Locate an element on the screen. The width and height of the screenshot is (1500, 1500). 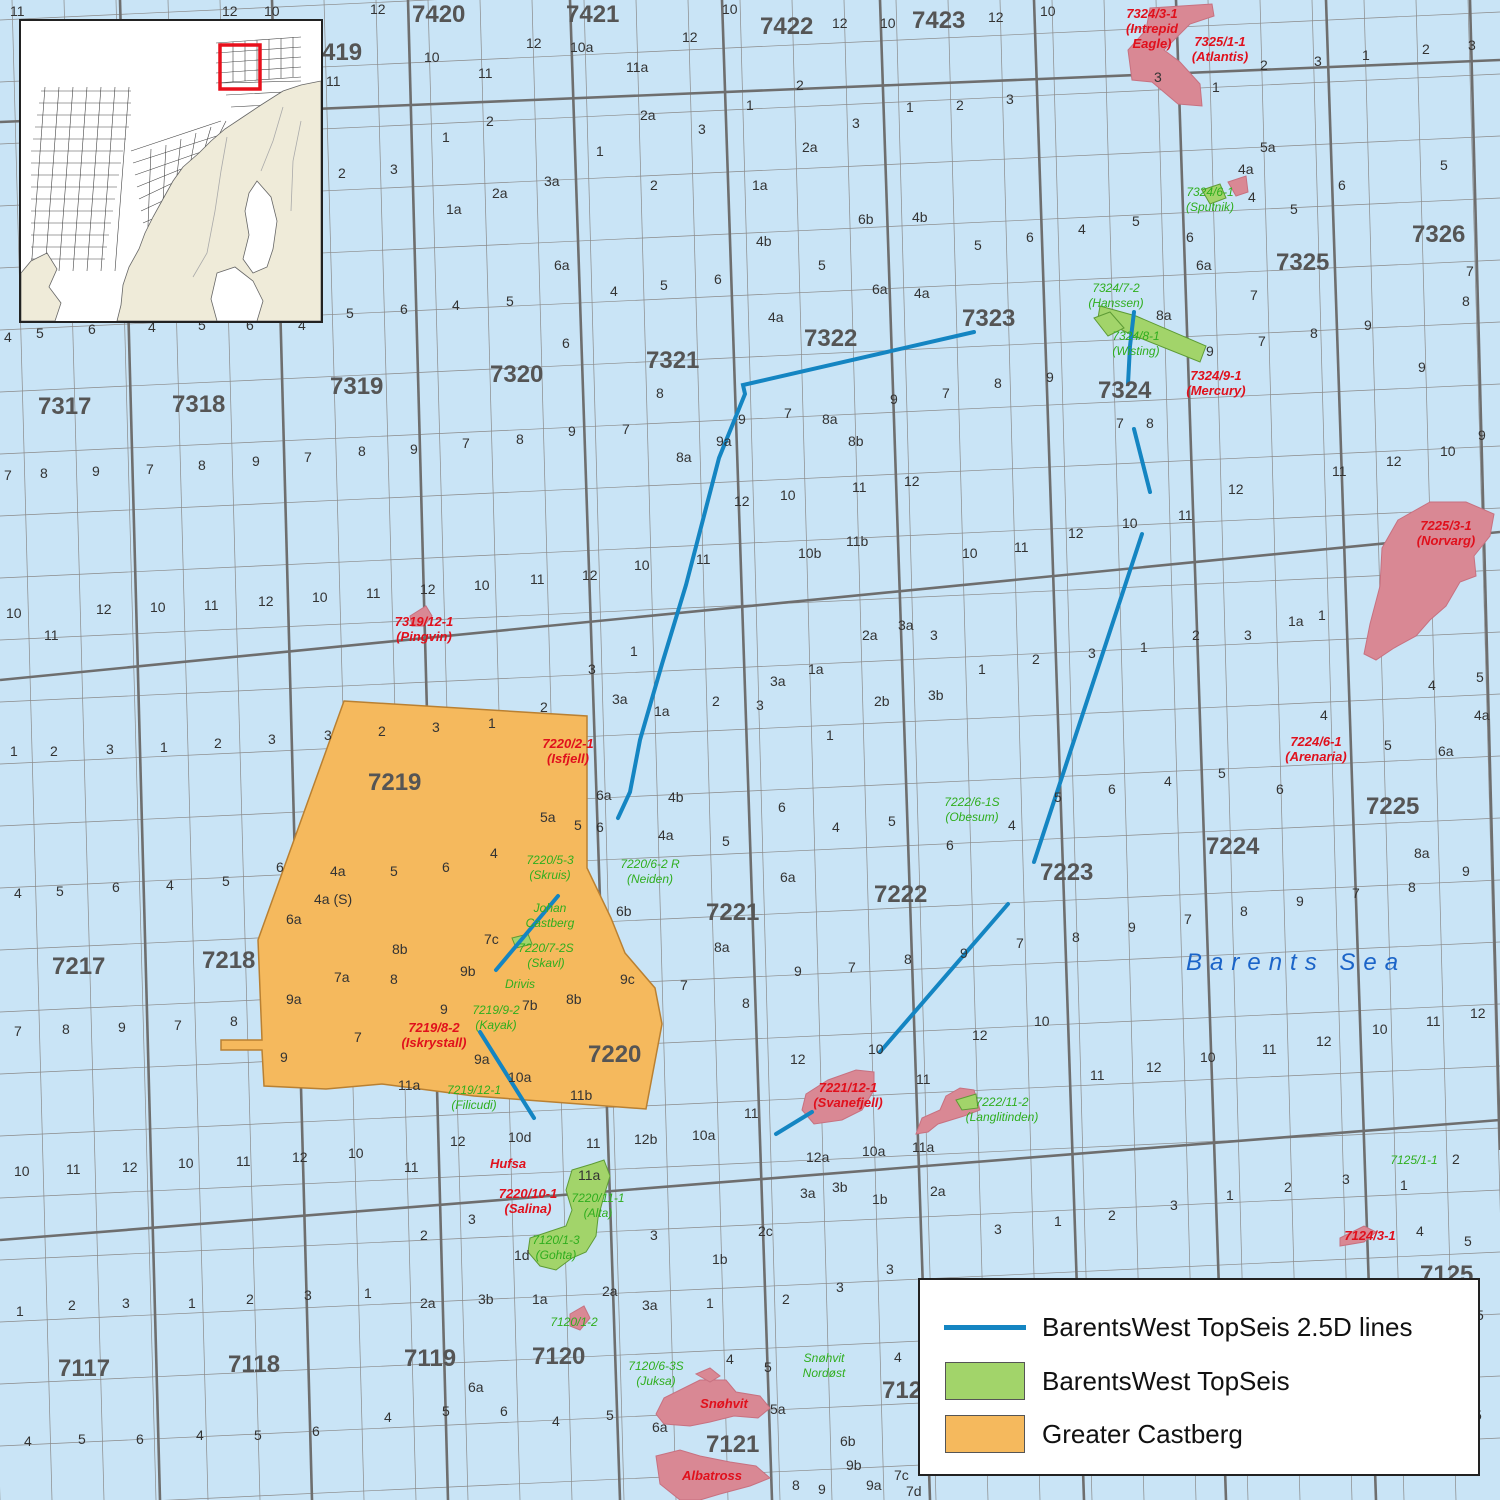
well-label-g7219-12-1: 7219/12-1(Filicudi) is located at coordinates (474, 1097).